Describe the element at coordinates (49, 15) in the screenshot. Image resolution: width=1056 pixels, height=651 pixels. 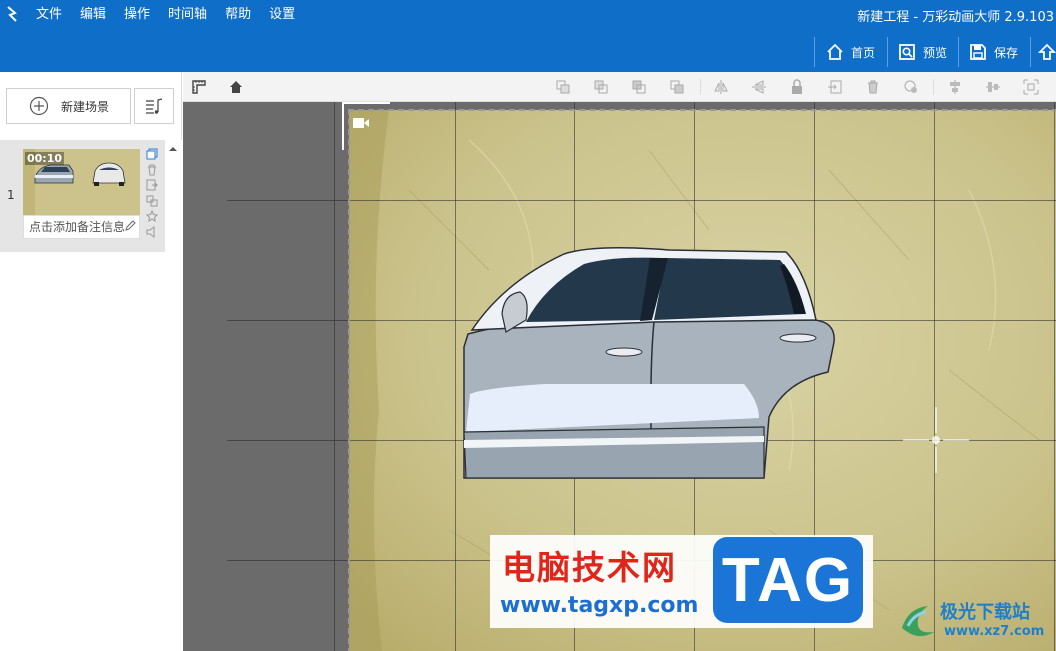
I see `menu-file: 文件` at that location.